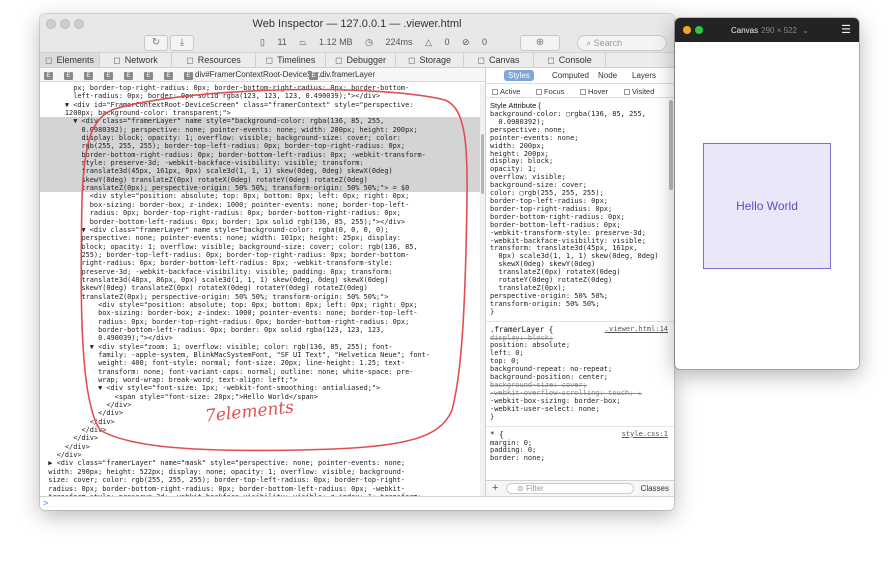  What do you see at coordinates (342, 75) in the screenshot?
I see `breadcrumb-item: Ediv.framerLayer` at bounding box center [342, 75].